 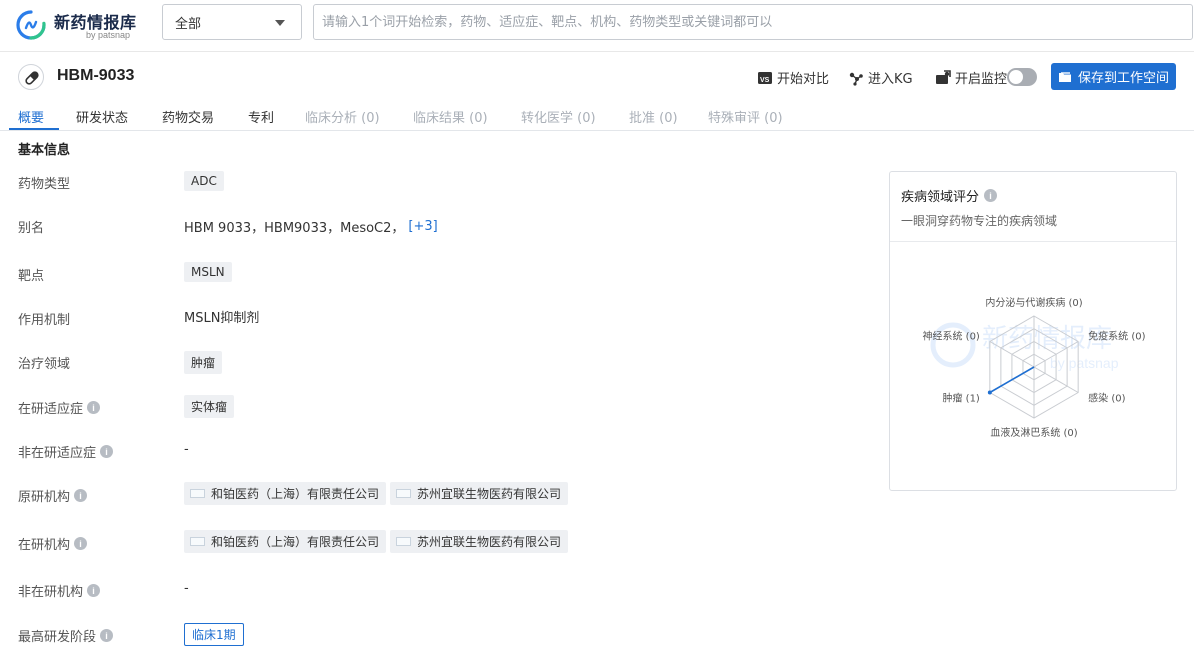 What do you see at coordinates (1016, 77) in the screenshot?
I see `toggle-knob` at bounding box center [1016, 77].